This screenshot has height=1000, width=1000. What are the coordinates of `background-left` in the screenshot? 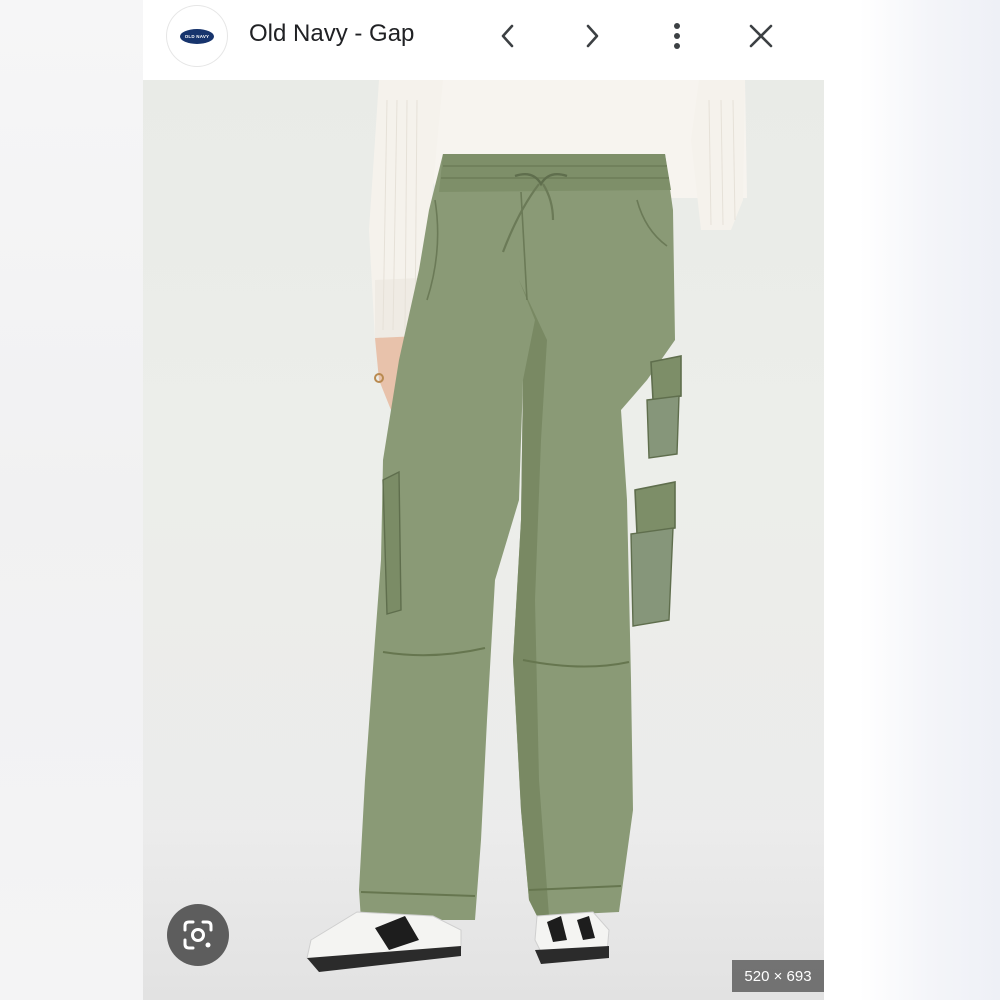 It's located at (71, 500).